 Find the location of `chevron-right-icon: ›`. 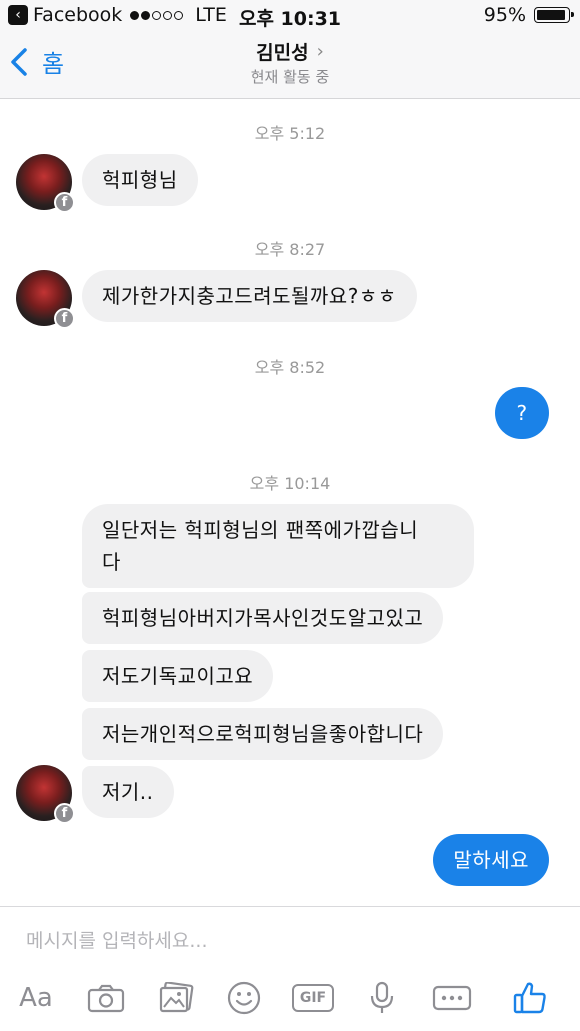

chevron-right-icon: › is located at coordinates (320, 51).